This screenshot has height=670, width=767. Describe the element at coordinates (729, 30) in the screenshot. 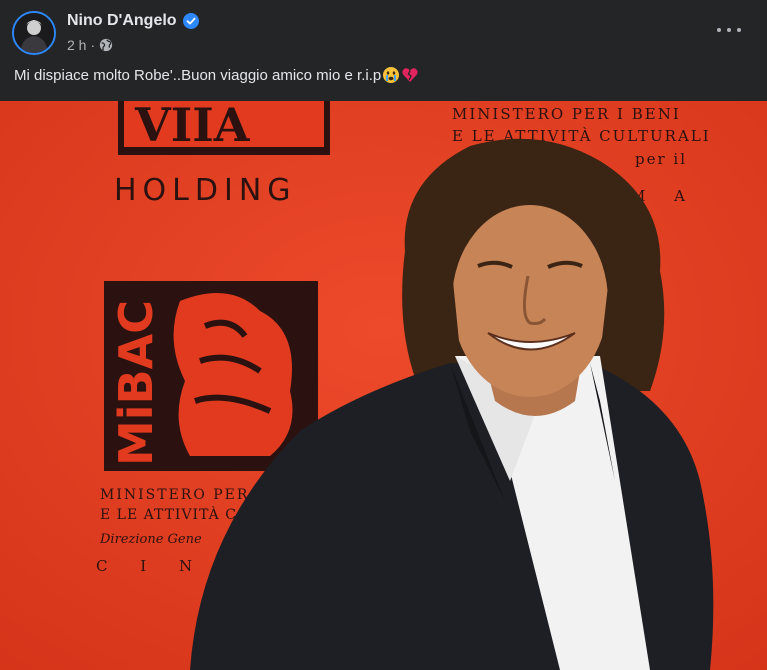

I see `more-options-icon` at that location.